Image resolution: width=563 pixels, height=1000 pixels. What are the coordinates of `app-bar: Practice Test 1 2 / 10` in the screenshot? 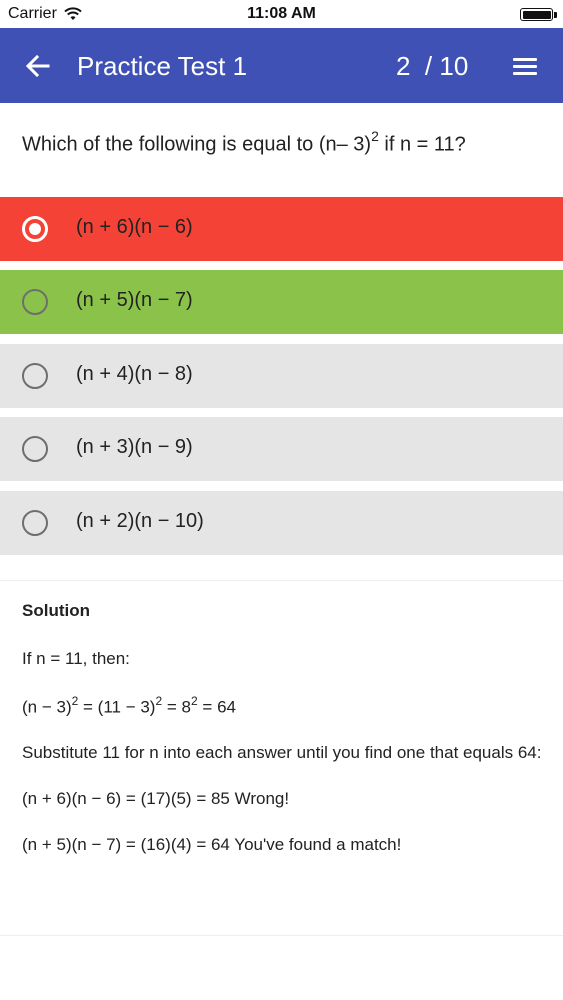 It's located at (281, 65).